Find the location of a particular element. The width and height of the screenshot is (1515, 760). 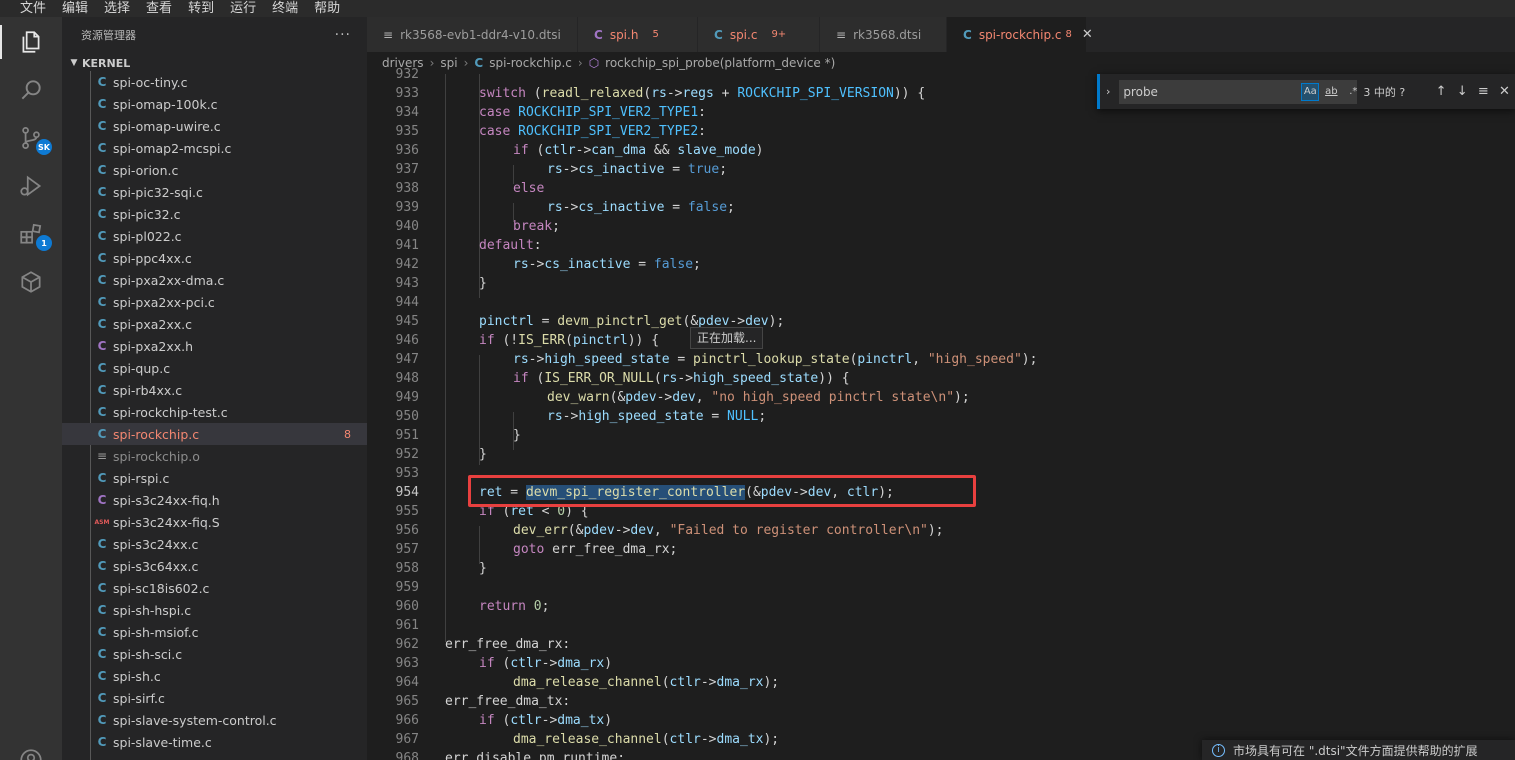

file-row: Cspi-rspi.c is located at coordinates (214, 478).